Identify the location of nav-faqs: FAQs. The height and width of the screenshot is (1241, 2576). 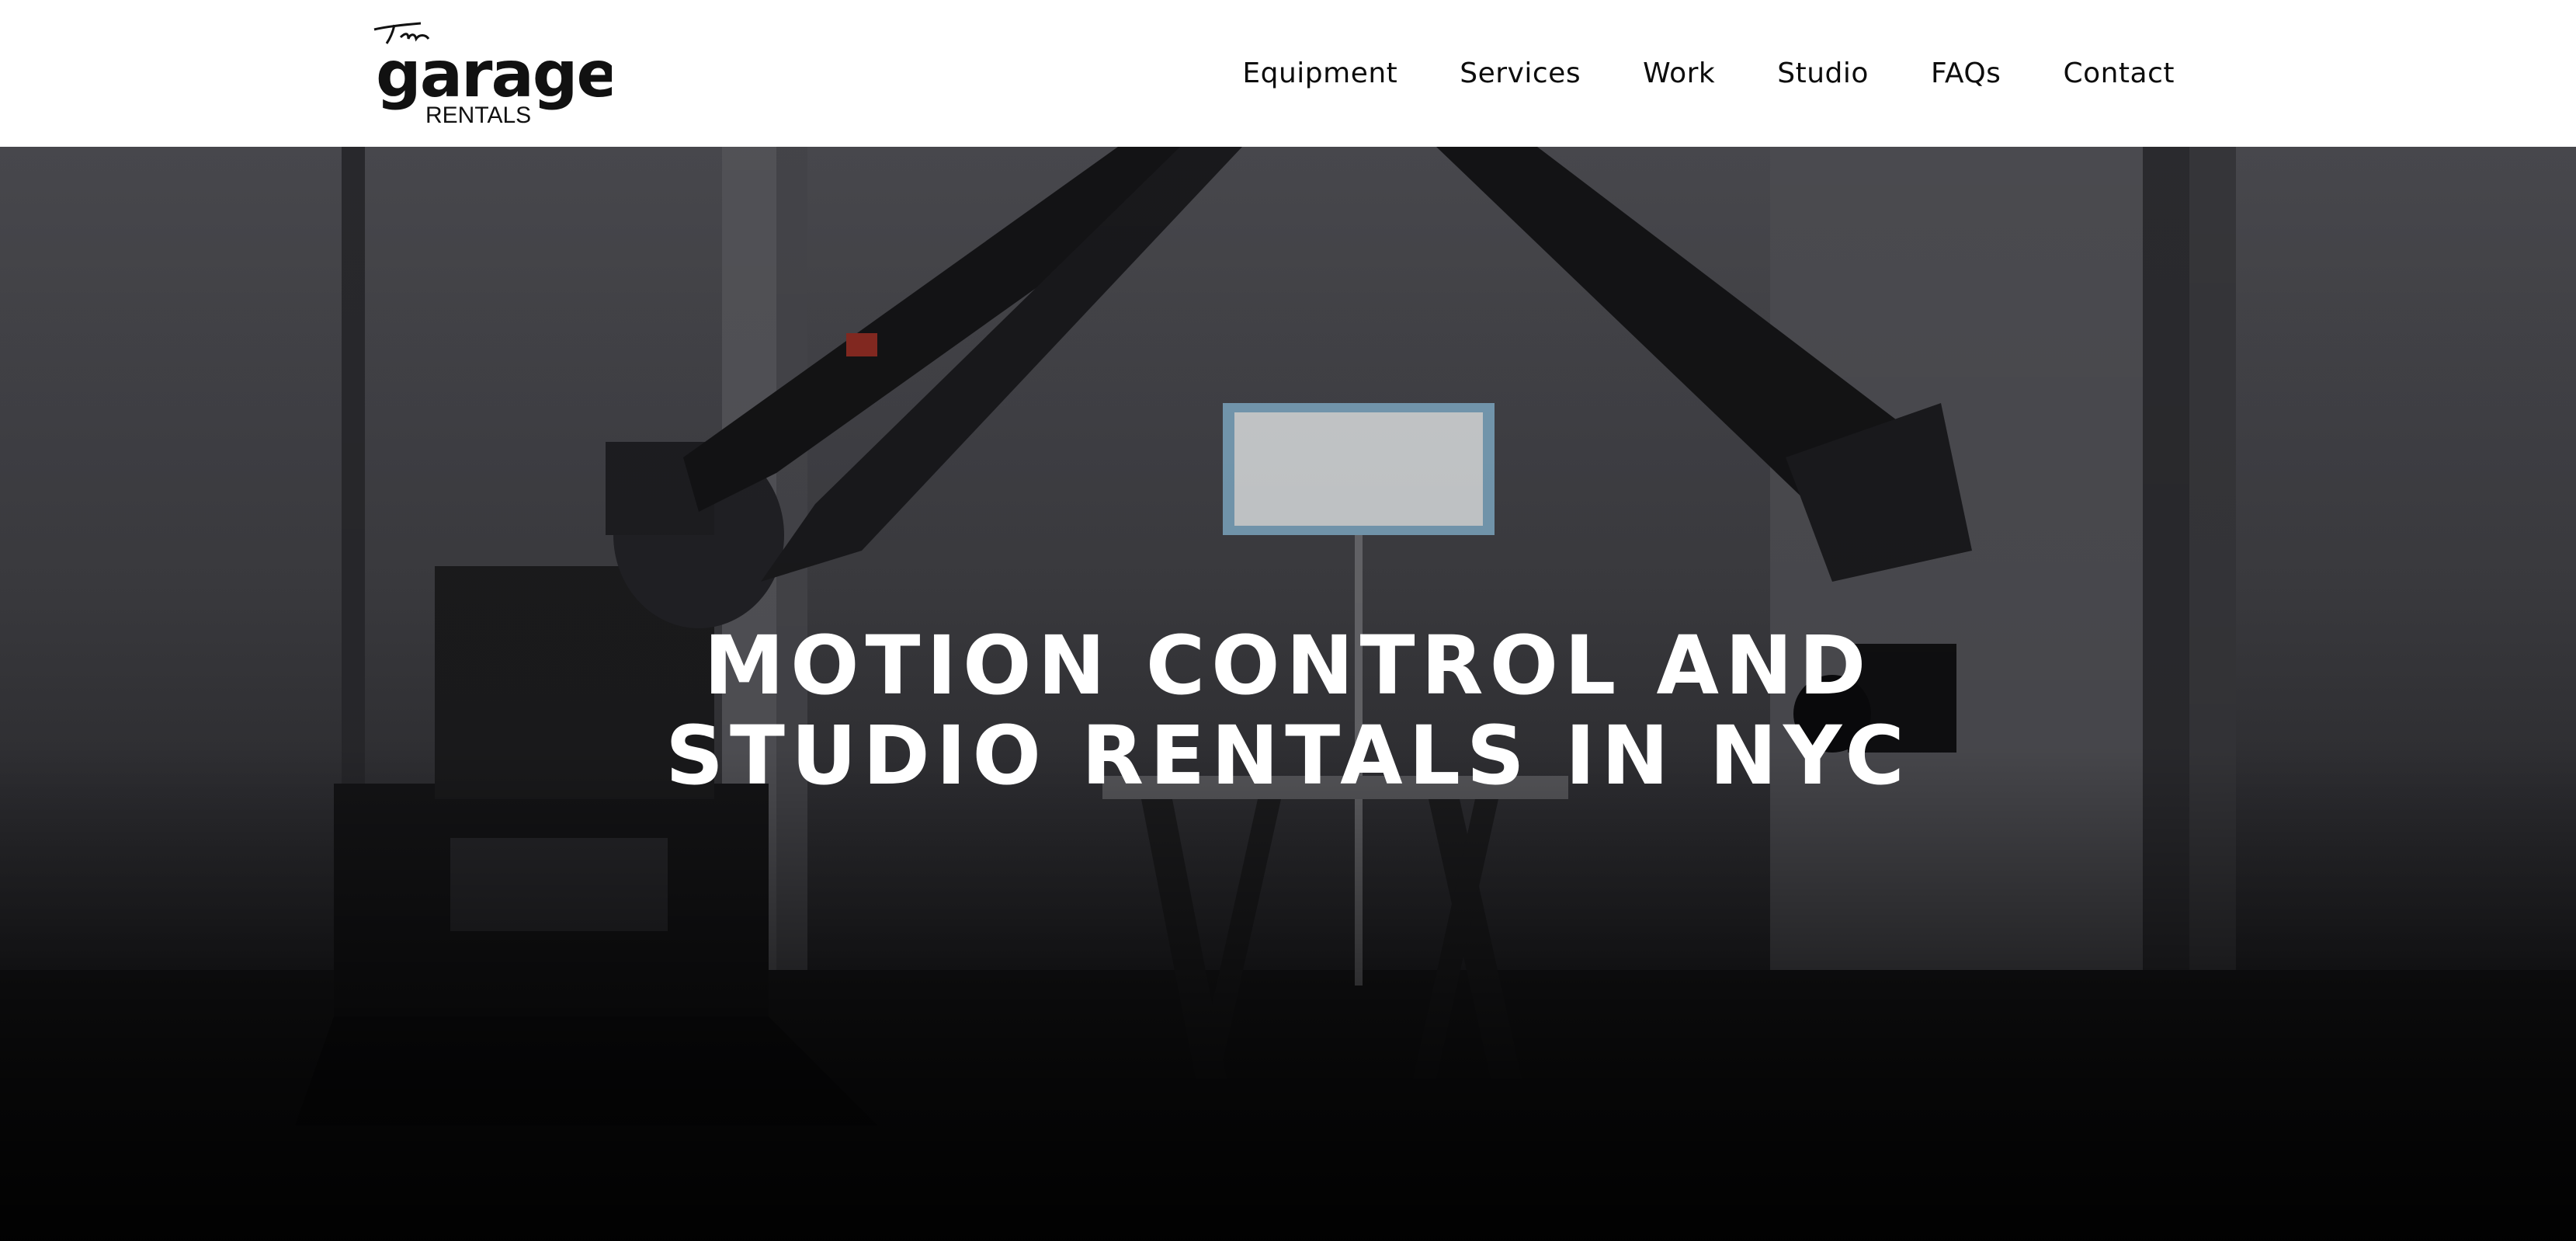
(1966, 73).